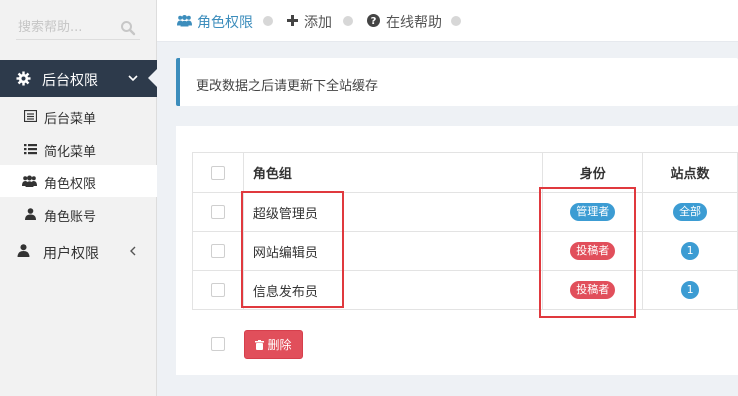  Describe the element at coordinates (457, 82) in the screenshot. I see `info-callout: 更改数据之后请更新下全站缓存` at that location.